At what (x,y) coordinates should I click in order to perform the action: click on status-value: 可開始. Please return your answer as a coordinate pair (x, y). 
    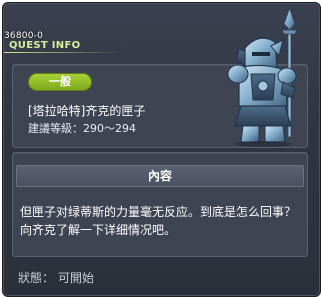
    Looking at the image, I should click on (76, 278).